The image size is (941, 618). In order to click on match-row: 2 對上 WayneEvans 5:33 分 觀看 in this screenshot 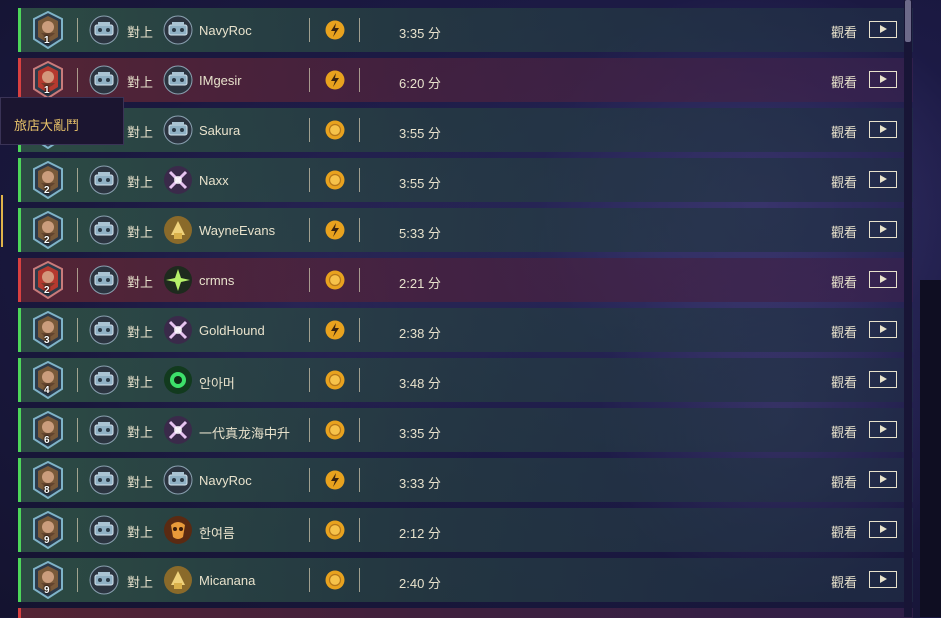, I will do `click(465, 230)`.